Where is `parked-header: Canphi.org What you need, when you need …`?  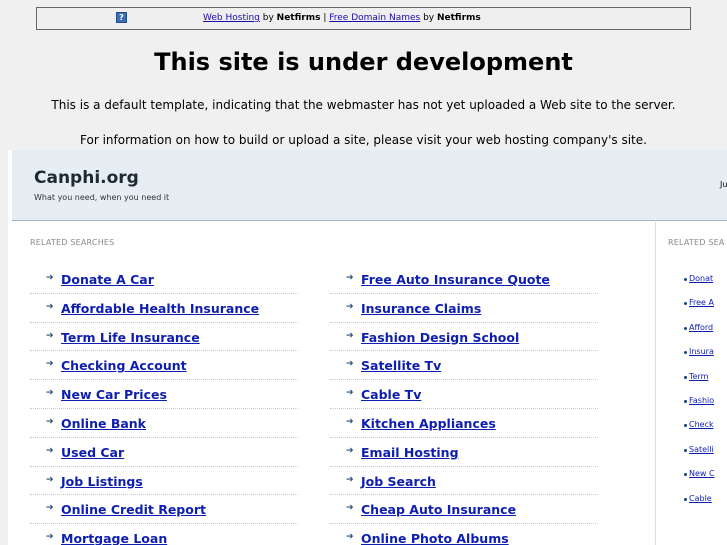
parked-header: Canphi.org What you need, when you need … is located at coordinates (369, 185).